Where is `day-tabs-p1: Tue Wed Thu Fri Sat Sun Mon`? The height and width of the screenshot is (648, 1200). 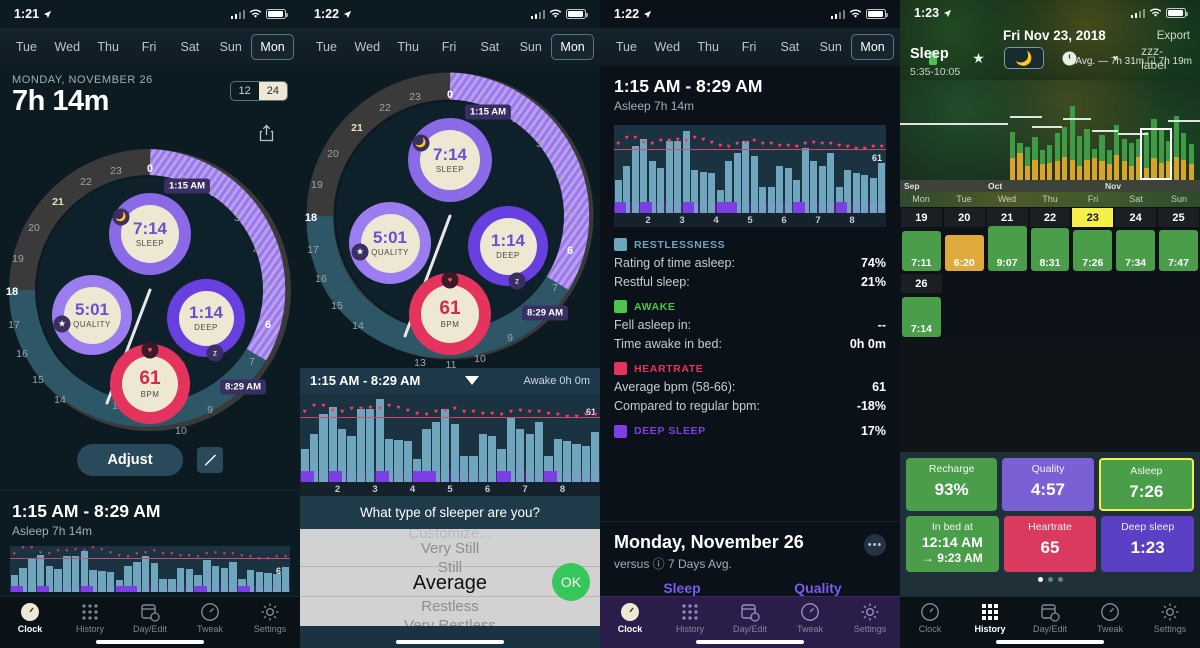 day-tabs-p1: Tue Wed Thu Fri Sat Sun Mon is located at coordinates (150, 47).